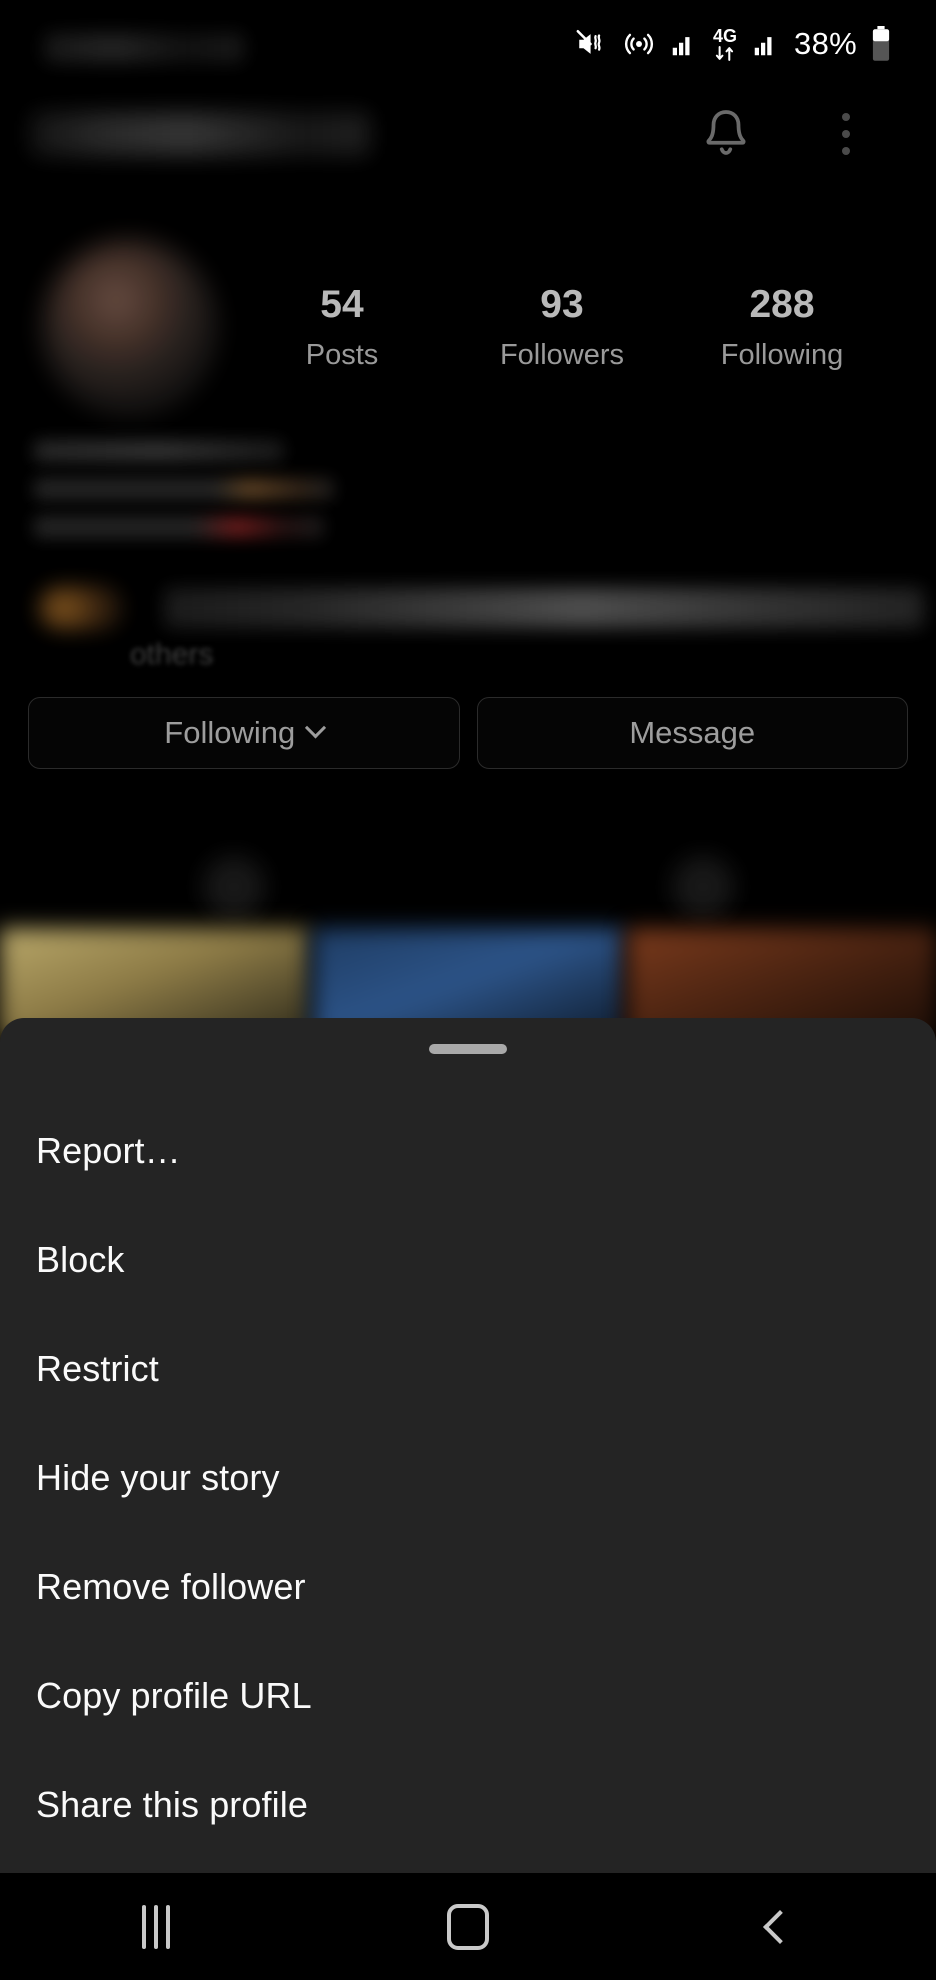 The width and height of the screenshot is (936, 1980). I want to click on home-icon, so click(468, 1926).